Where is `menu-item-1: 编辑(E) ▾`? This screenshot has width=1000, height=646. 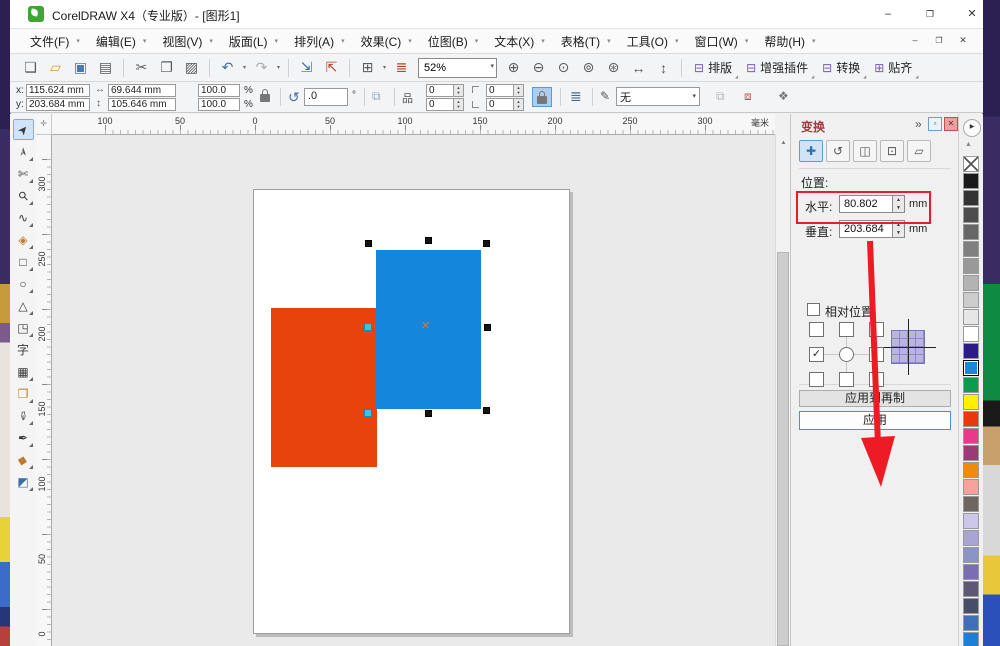 menu-item-1: 编辑(E) ▾ is located at coordinates (121, 41).